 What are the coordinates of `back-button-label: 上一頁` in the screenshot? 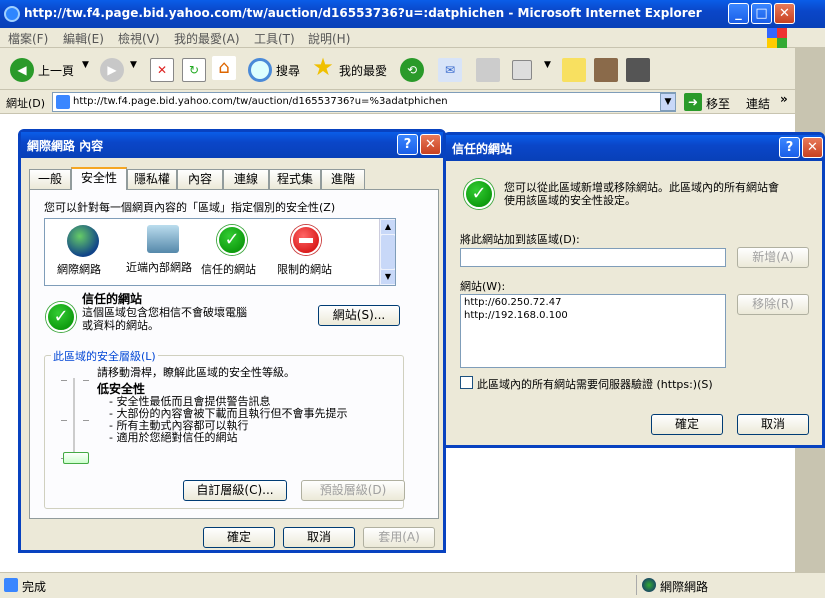 It's located at (56, 70).